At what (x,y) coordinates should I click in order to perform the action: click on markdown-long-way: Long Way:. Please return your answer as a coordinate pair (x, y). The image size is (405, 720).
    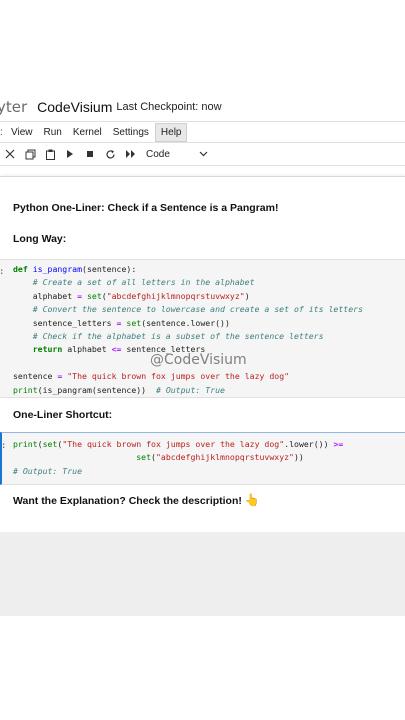
    Looking at the image, I should click on (40, 239).